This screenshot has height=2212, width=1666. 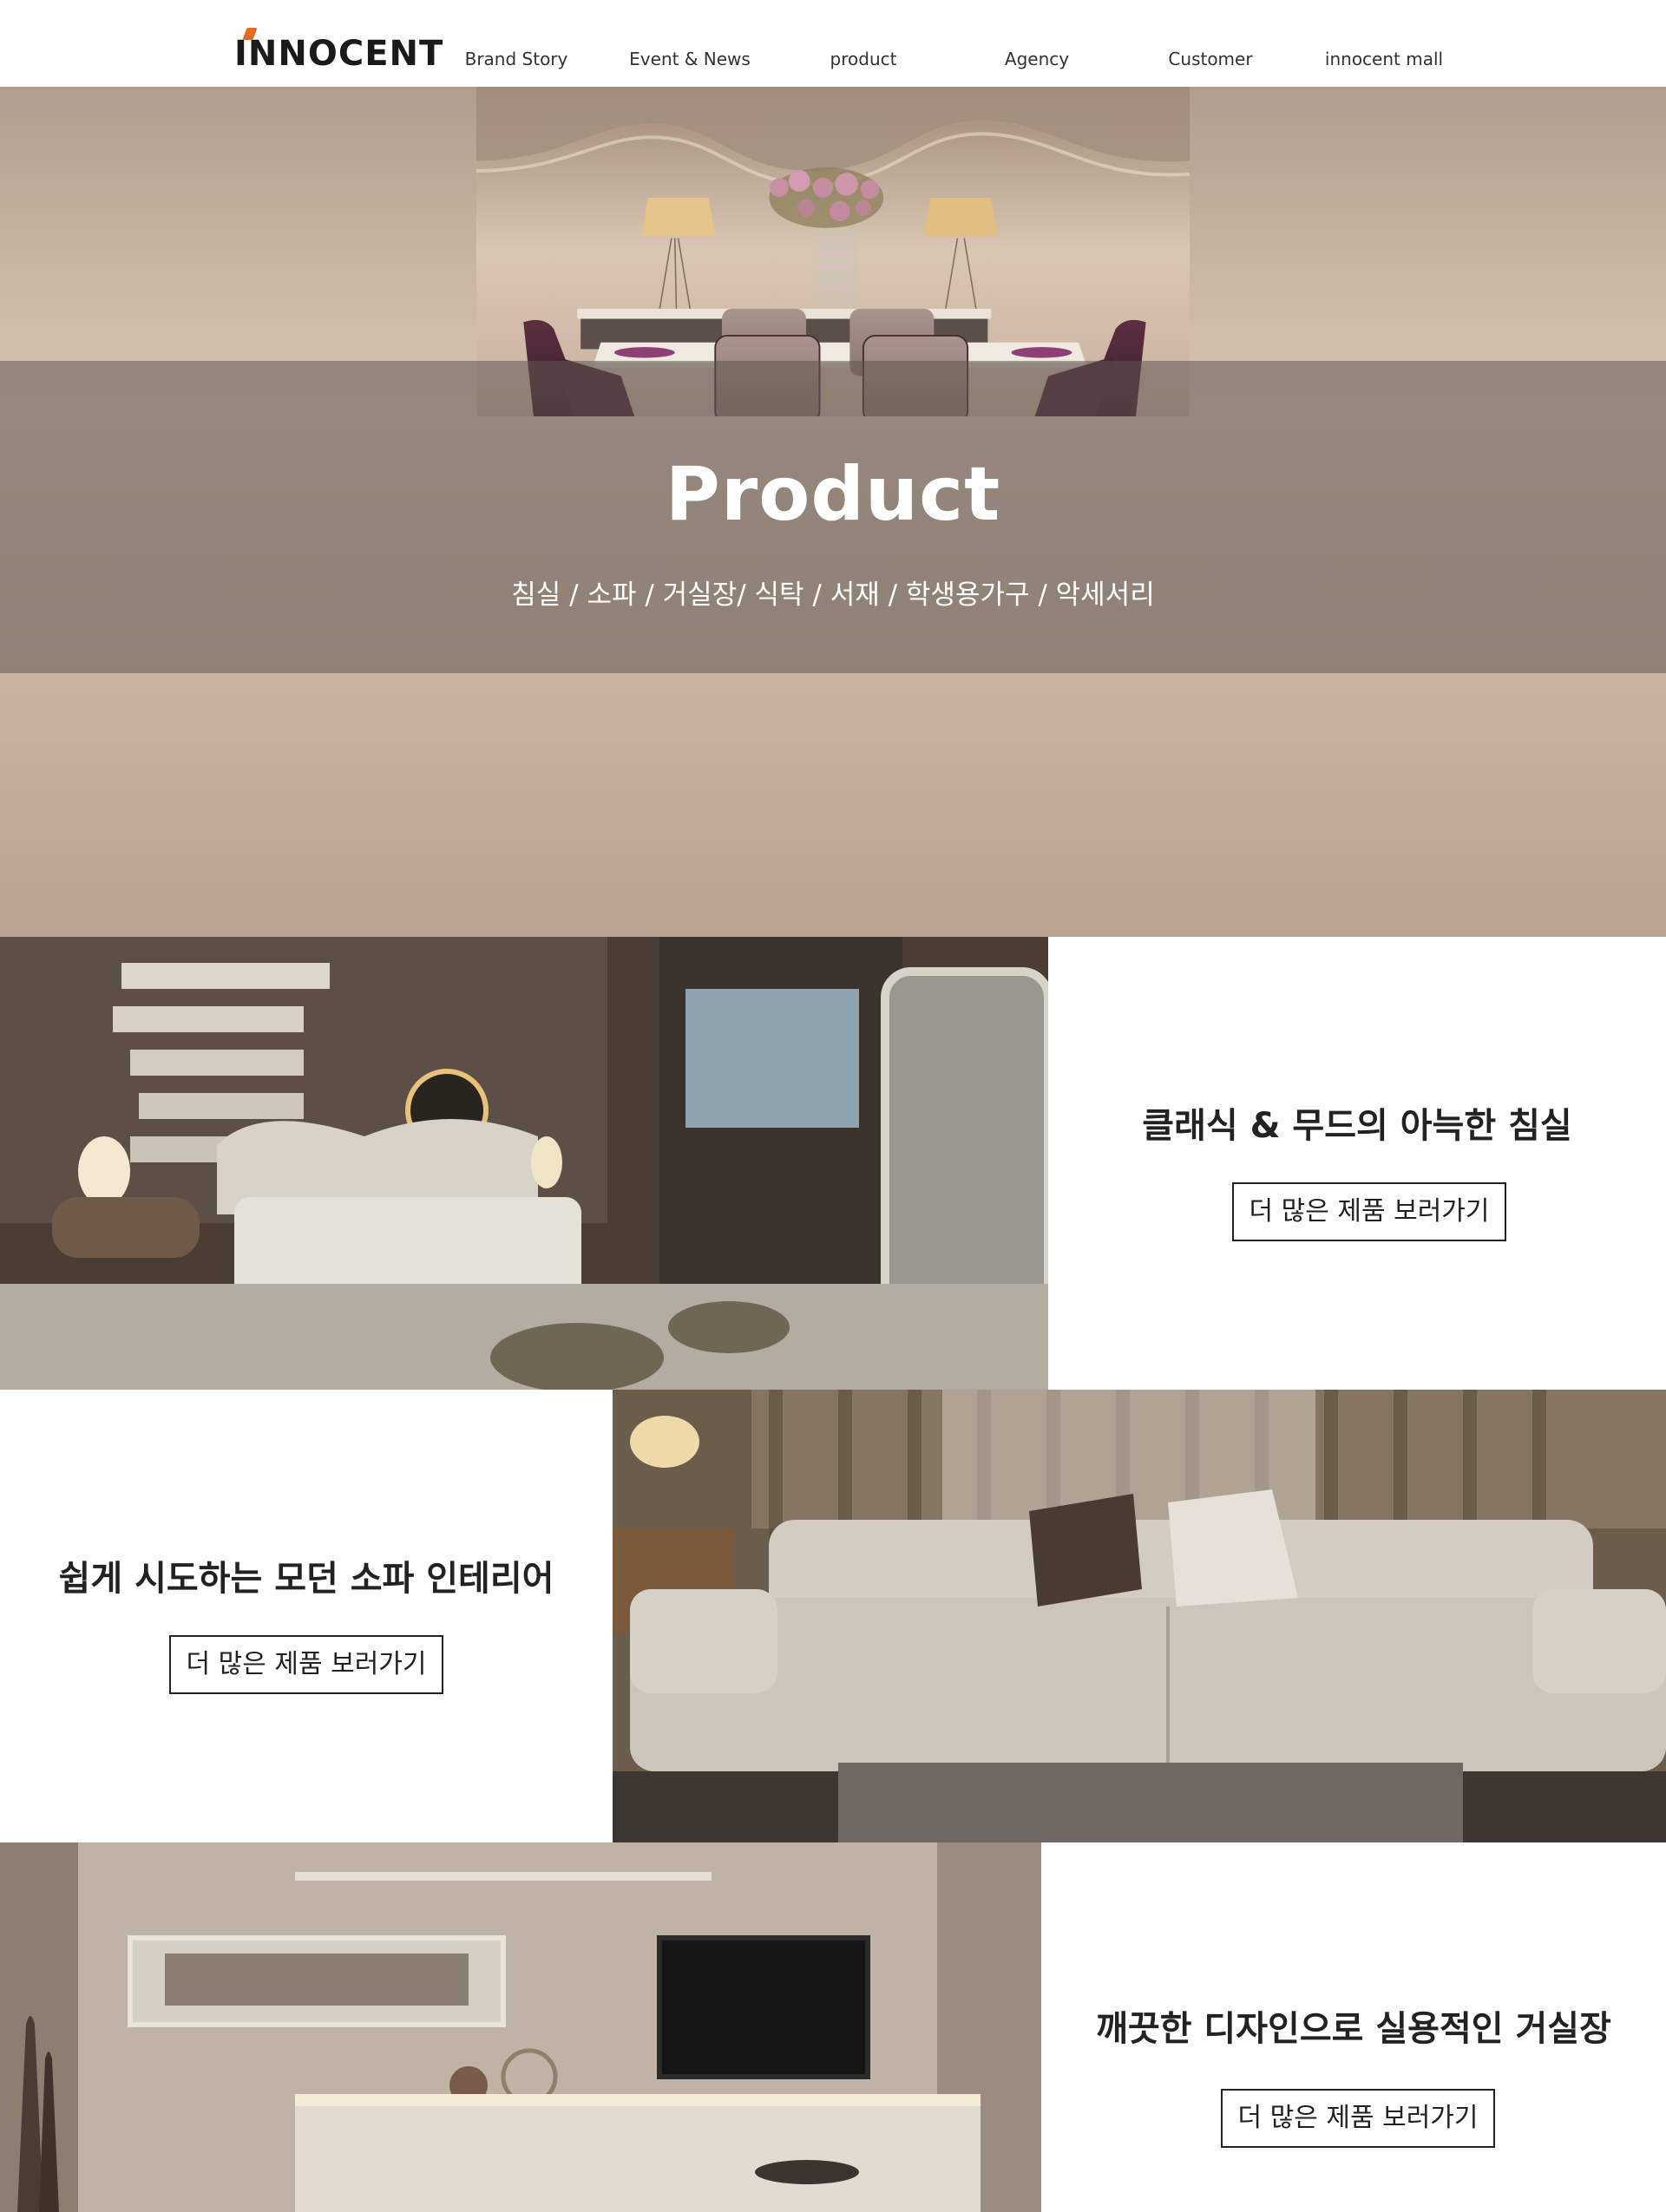 I want to click on bedroom-panel: 클래식 & 무드의 아늑한 침실 더 많은 제품 보러가기, so click(x=1357, y=1164).